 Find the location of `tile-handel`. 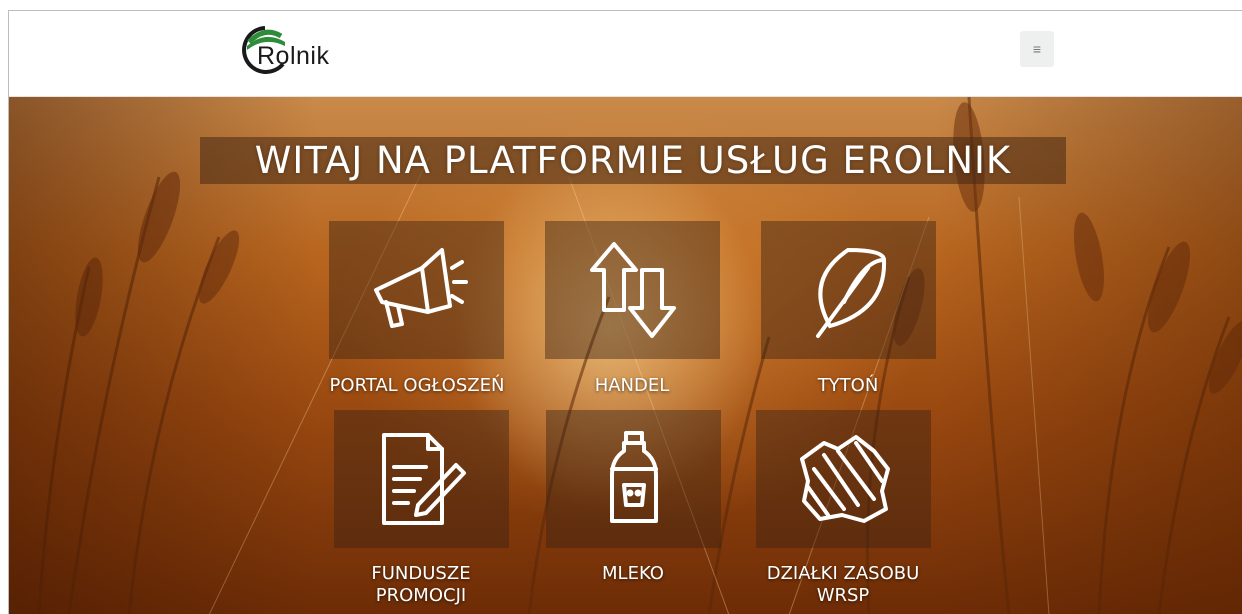

tile-handel is located at coordinates (632, 290).